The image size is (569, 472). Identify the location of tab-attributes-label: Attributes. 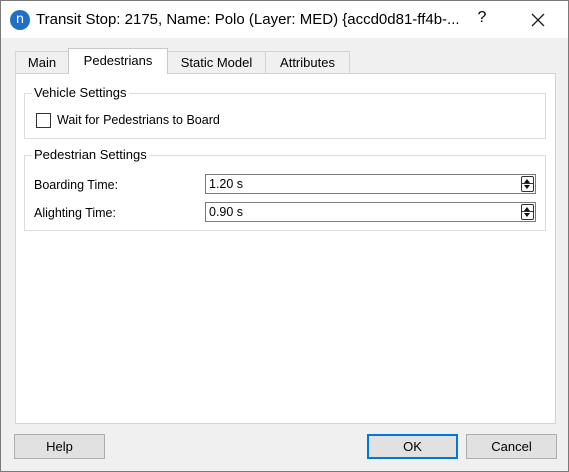
(307, 62).